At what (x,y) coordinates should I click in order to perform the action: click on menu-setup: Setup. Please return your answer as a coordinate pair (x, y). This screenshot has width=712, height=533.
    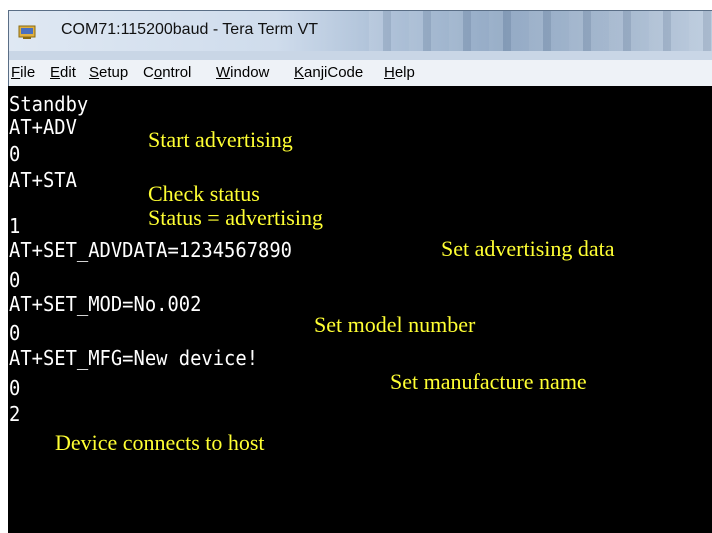
    Looking at the image, I should click on (108, 72).